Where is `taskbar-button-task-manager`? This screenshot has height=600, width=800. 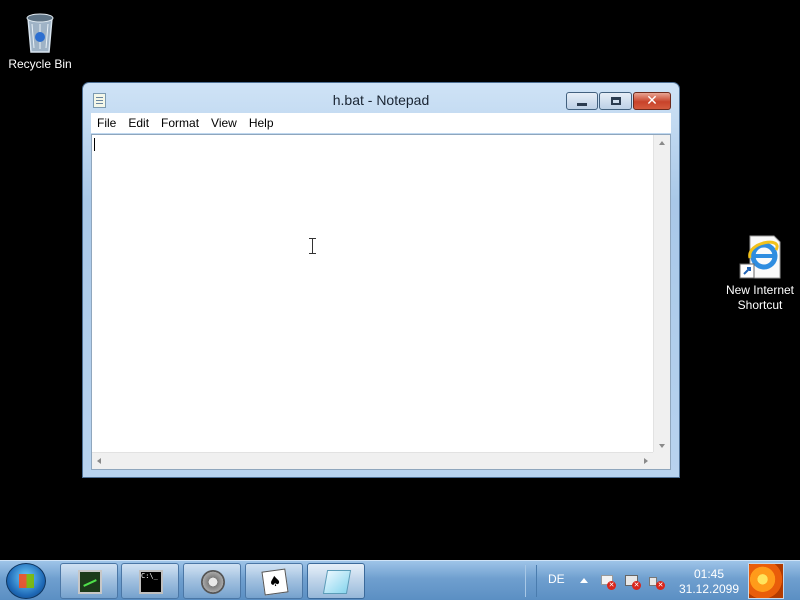
taskbar-button-task-manager is located at coordinates (89, 581).